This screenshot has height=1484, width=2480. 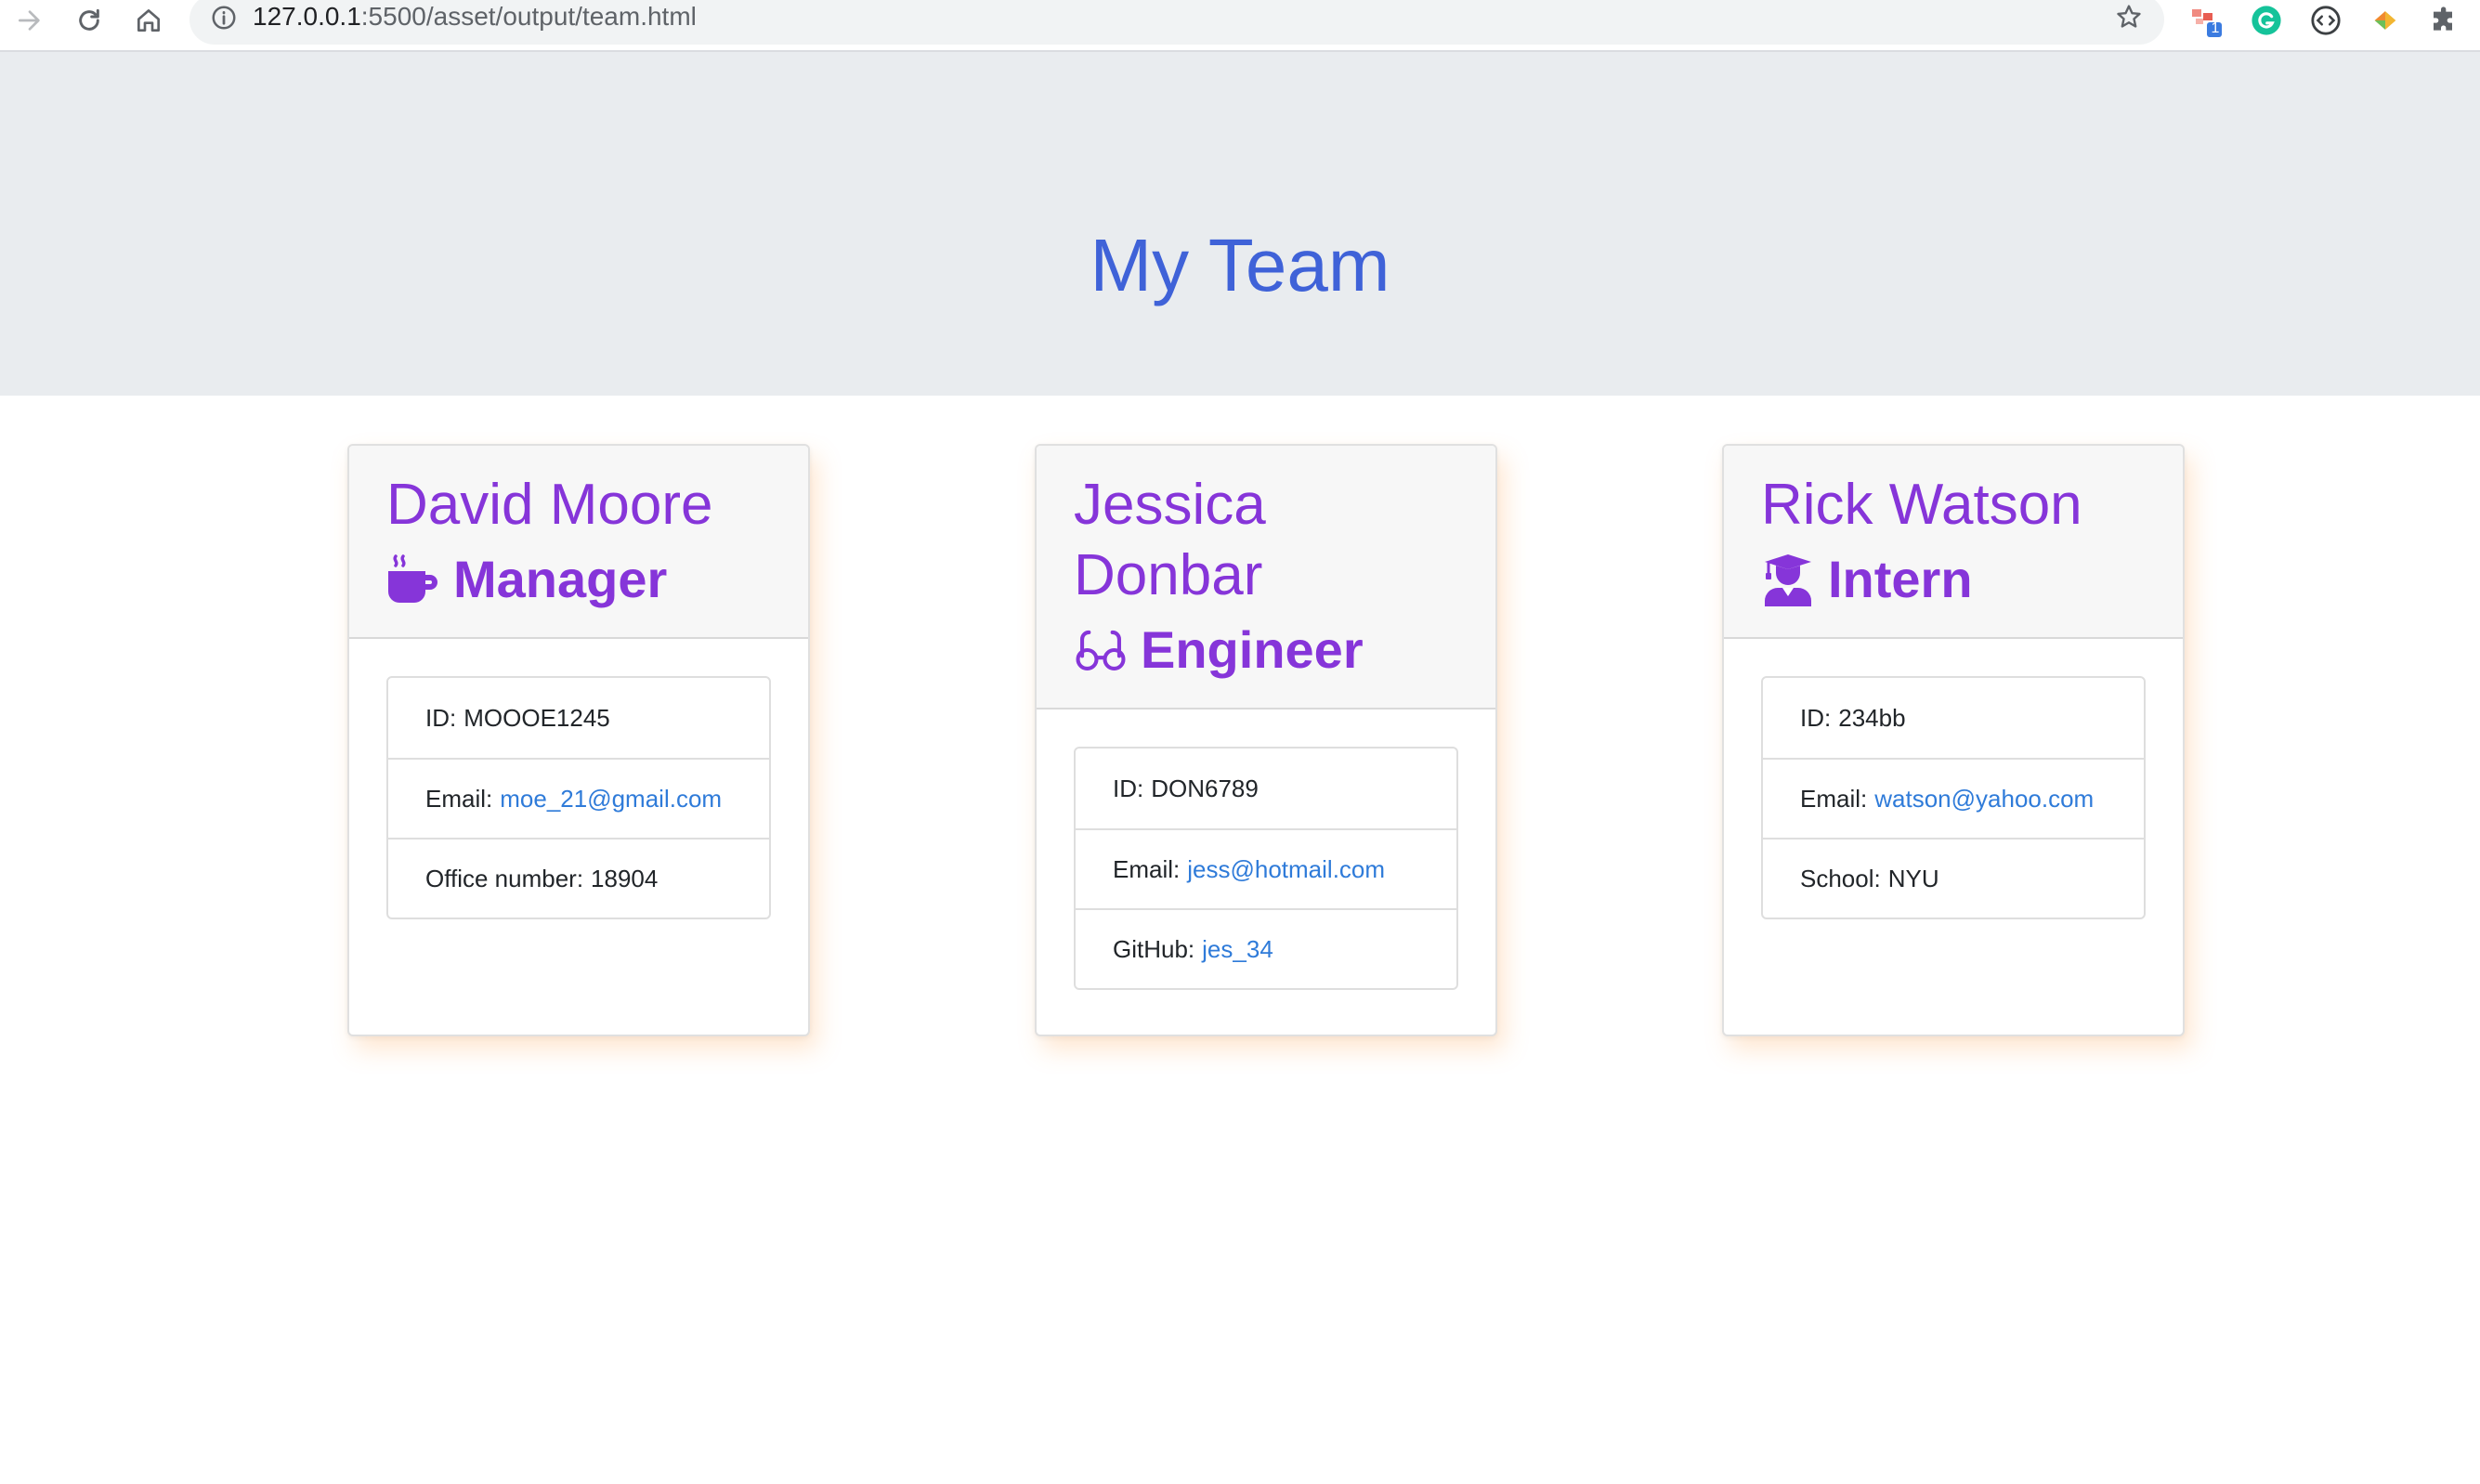 I want to click on list-item-id: ID: 234bb, so click(x=1954, y=718).